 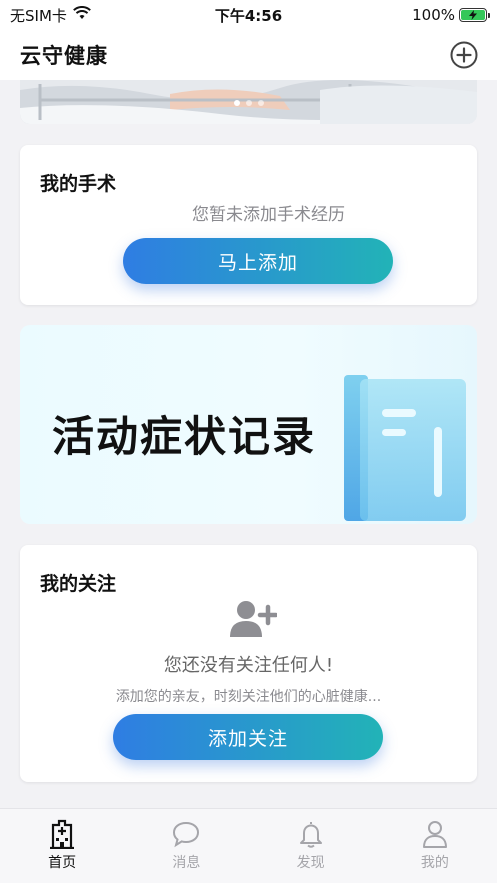 I want to click on tab-bar: 首页 消息 发现 我的, so click(x=248, y=845).